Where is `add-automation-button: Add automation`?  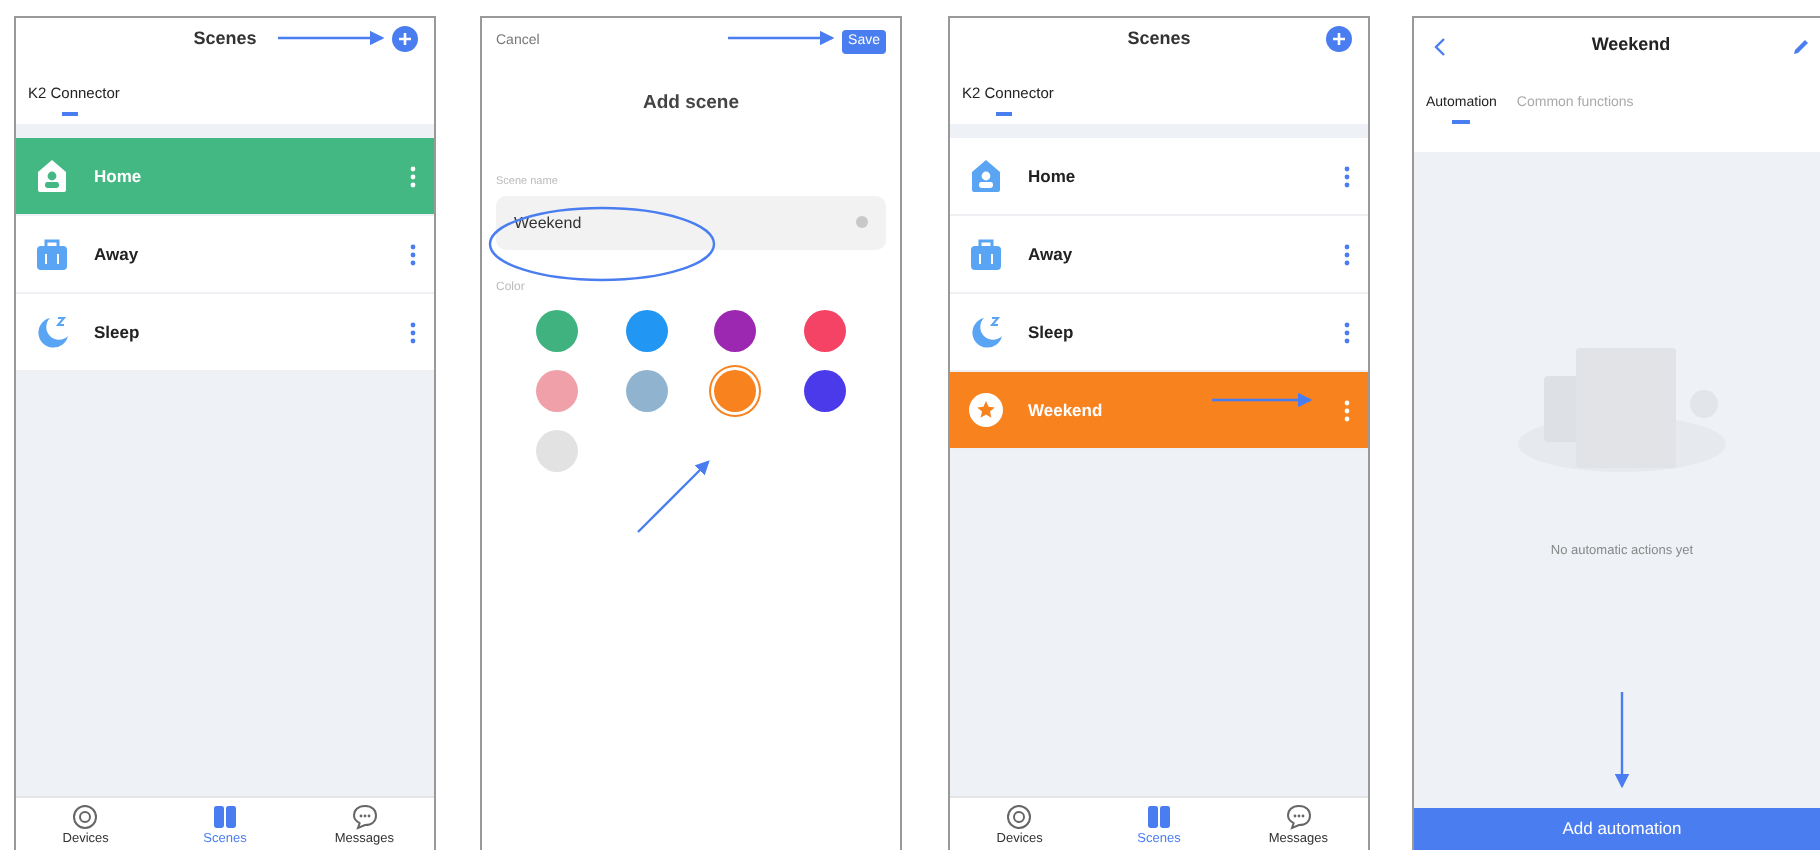
add-automation-button: Add automation is located at coordinates (1617, 829).